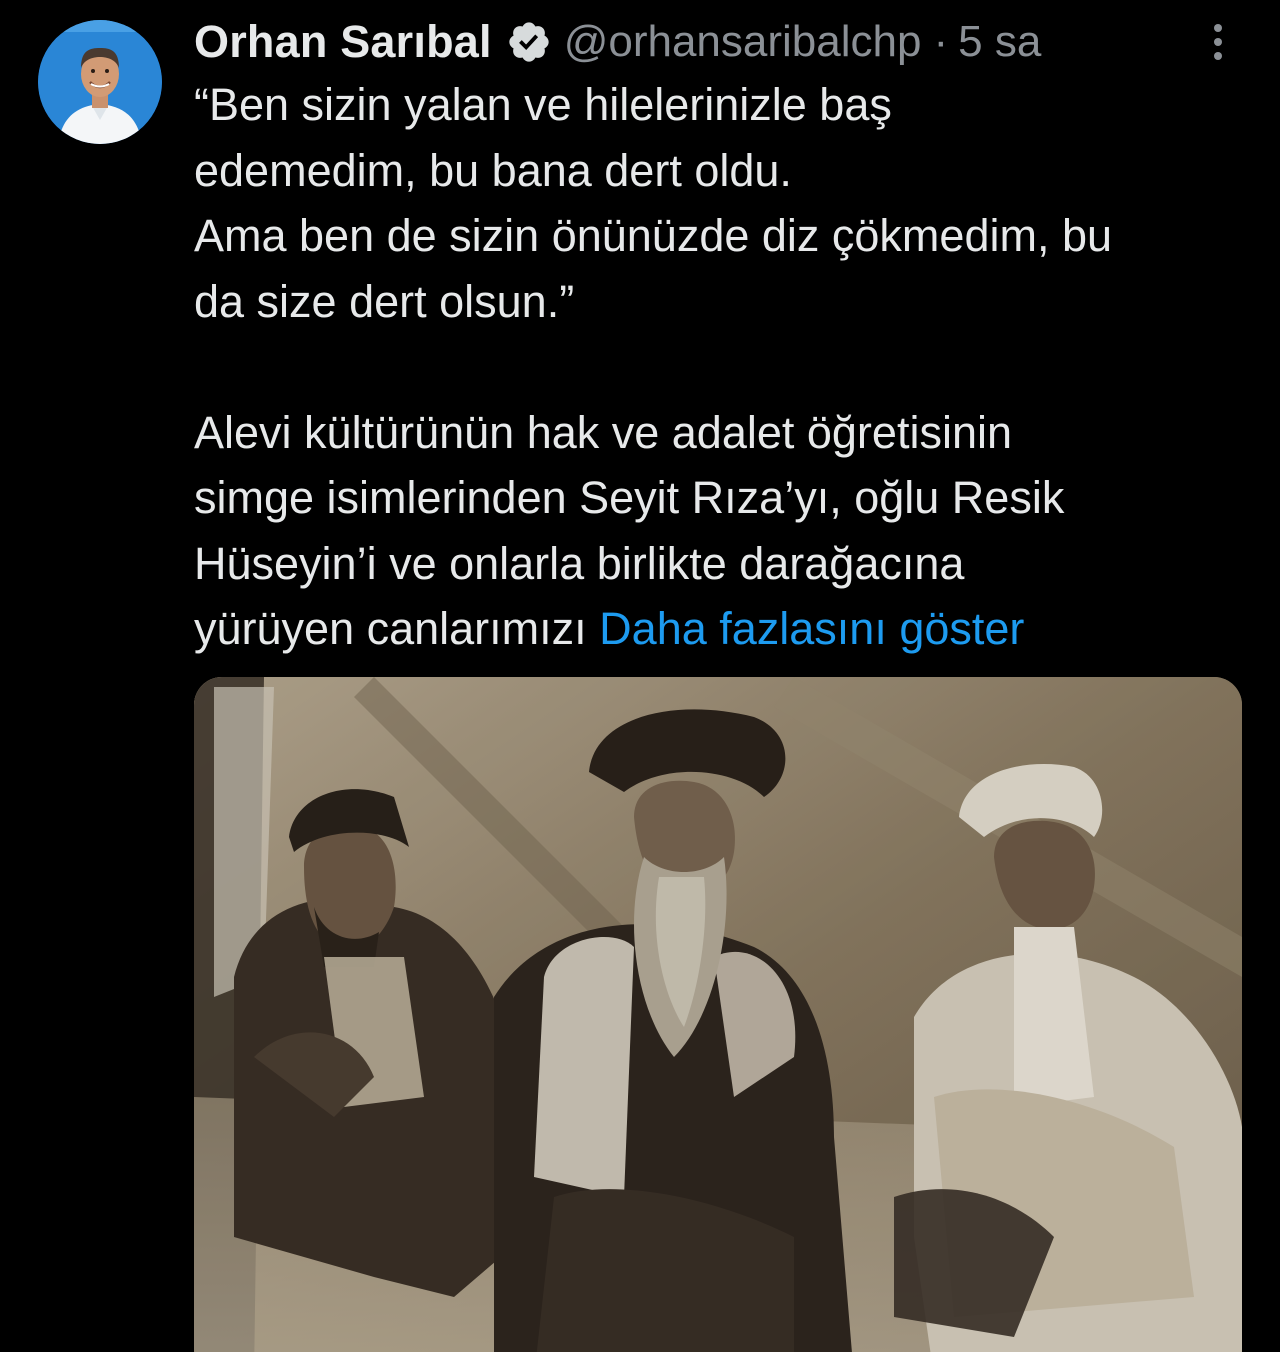 This screenshot has height=1352, width=1280. I want to click on tweet-text-fragment: yürüyen canlarımızı, so click(390, 628).